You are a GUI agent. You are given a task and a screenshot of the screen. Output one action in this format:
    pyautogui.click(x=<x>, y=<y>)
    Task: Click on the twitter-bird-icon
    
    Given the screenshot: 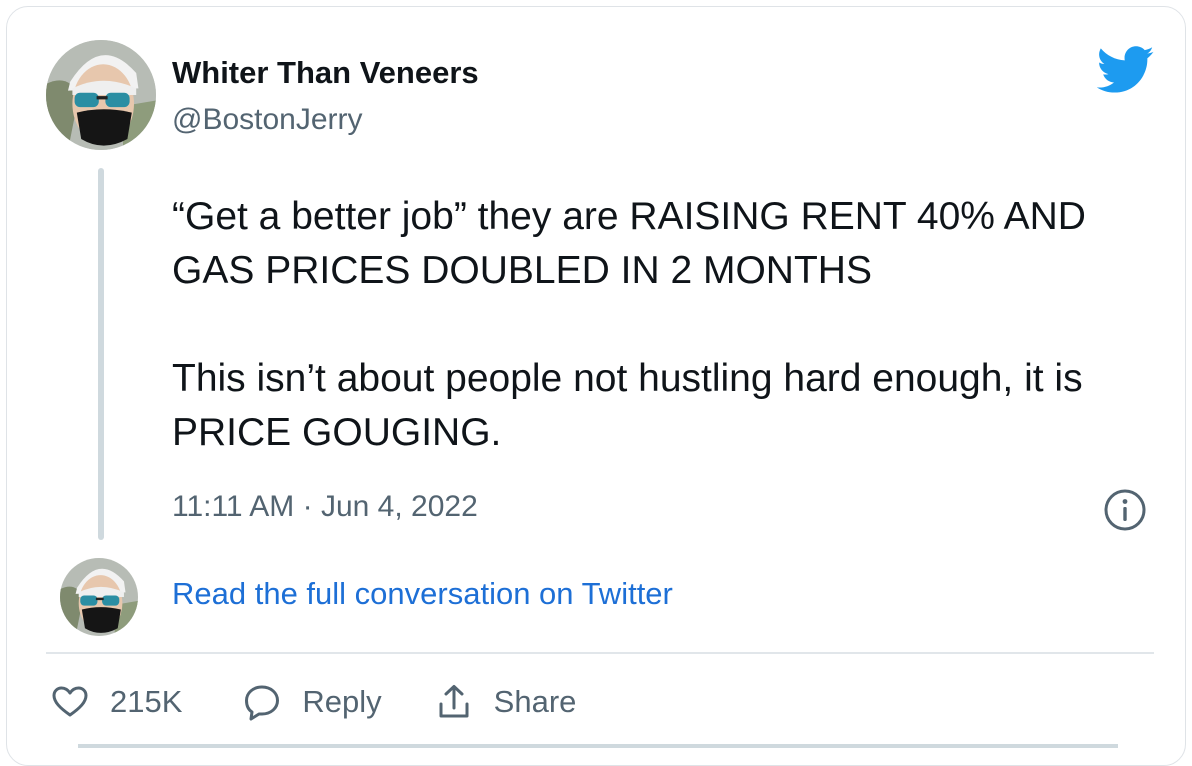 What is the action you would take?
    pyautogui.click(x=1125, y=70)
    